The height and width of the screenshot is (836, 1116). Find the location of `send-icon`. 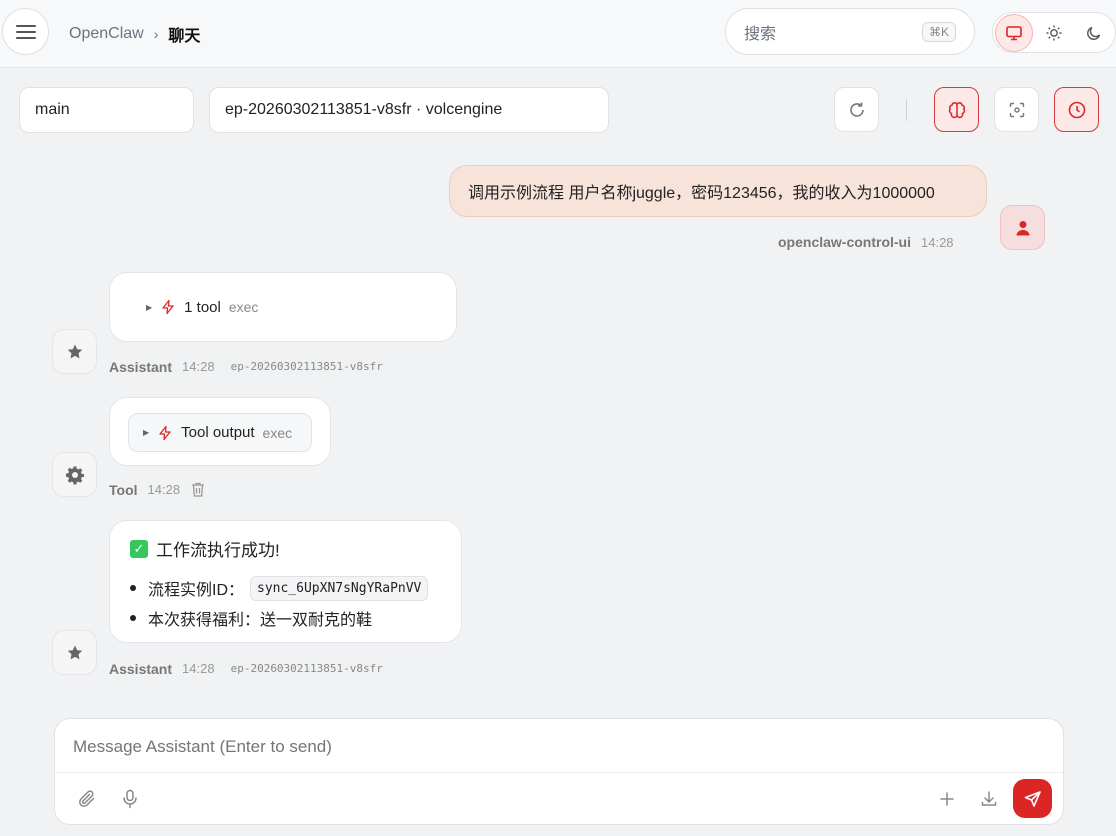

send-icon is located at coordinates (1032, 798).